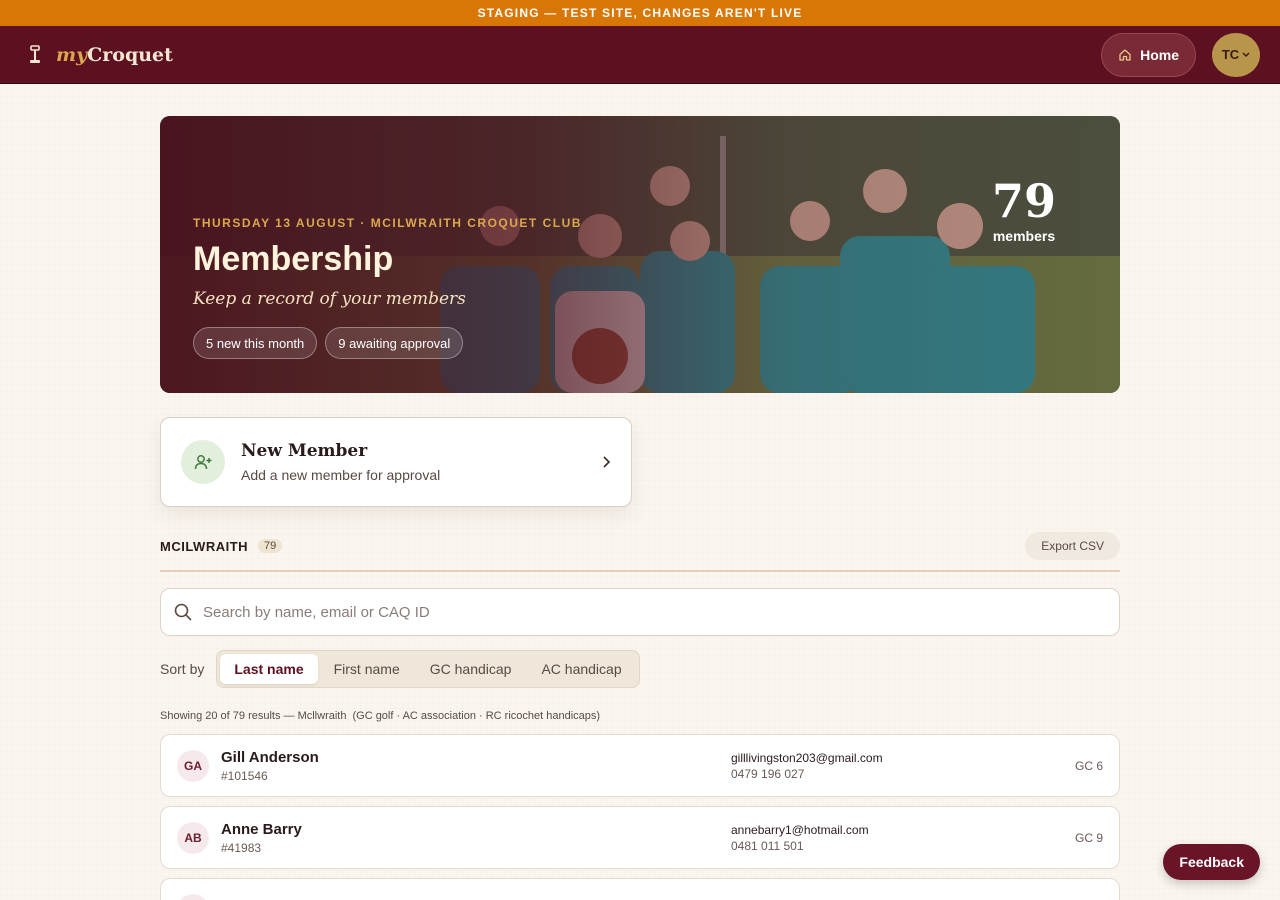  I want to click on club-member-count-badge: 79, so click(270, 546).